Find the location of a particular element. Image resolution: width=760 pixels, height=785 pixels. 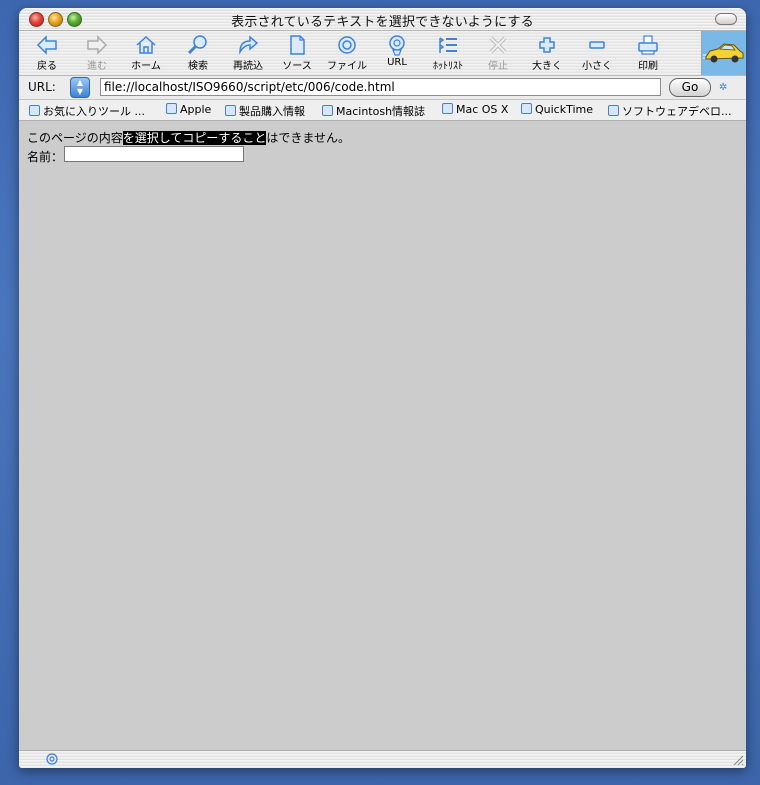

toolbar-toggle-button is located at coordinates (726, 19).